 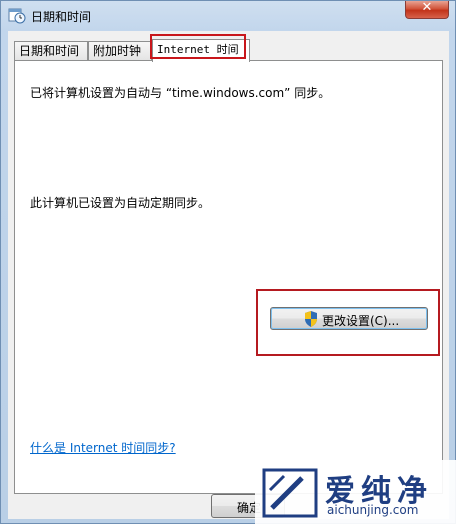 What do you see at coordinates (198, 46) in the screenshot?
I see `tab-highlight-box` at bounding box center [198, 46].